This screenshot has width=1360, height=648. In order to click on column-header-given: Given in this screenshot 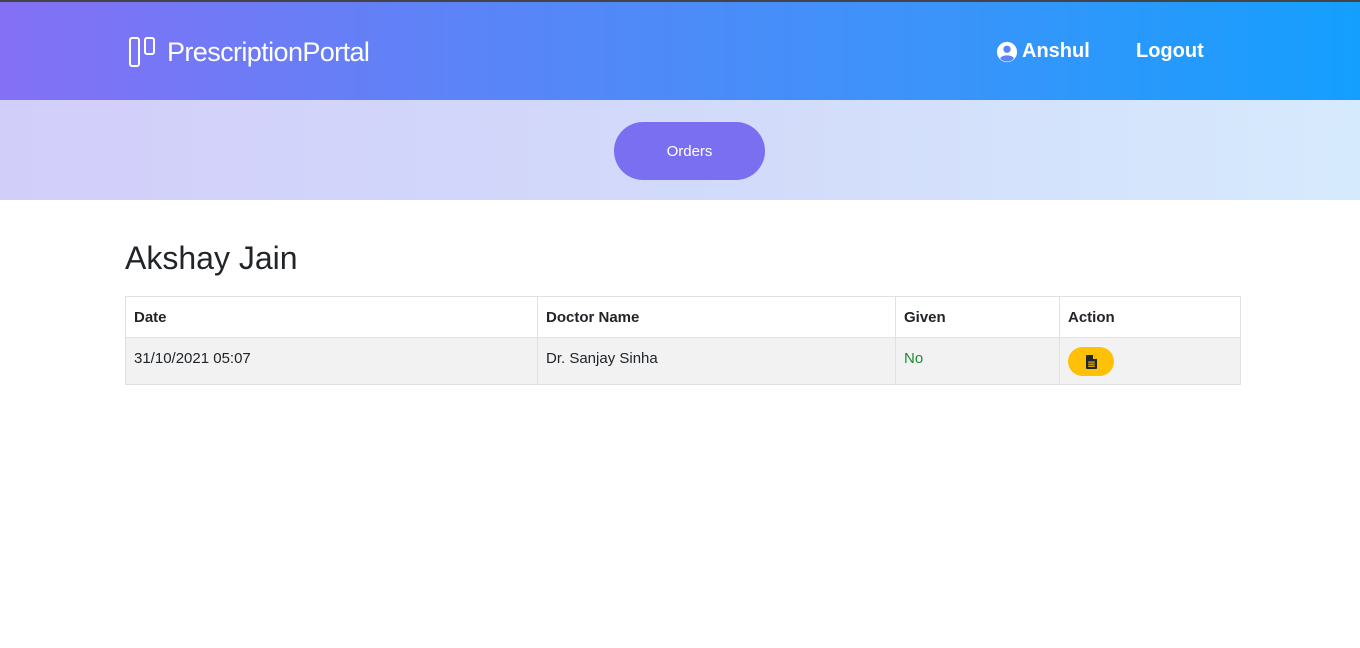, I will do `click(977, 317)`.